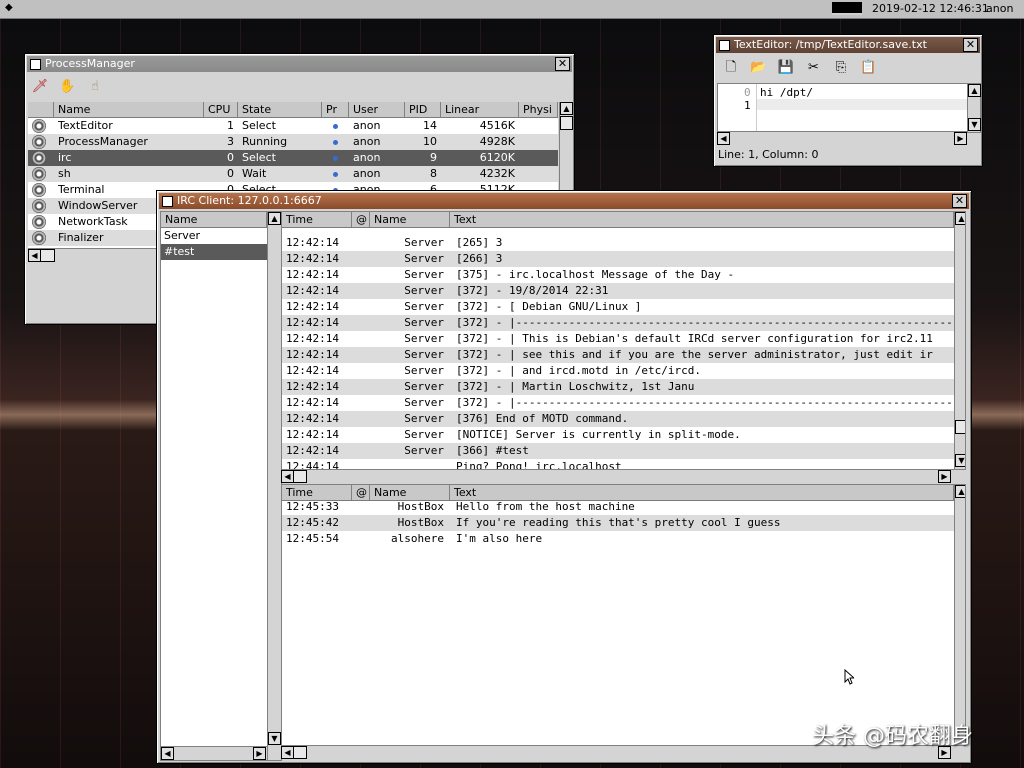 The width and height of the screenshot is (1024, 768). What do you see at coordinates (40, 87) in the screenshot?
I see `kill-icon: 🗡` at bounding box center [40, 87].